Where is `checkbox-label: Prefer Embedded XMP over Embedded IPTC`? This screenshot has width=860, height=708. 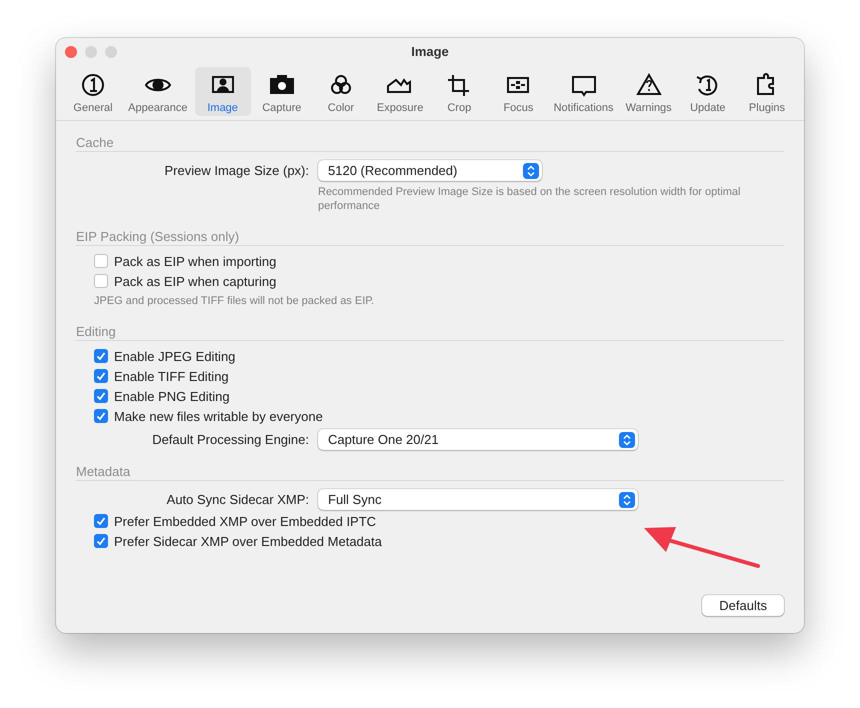
checkbox-label: Prefer Embedded XMP over Embedded IPTC is located at coordinates (245, 521).